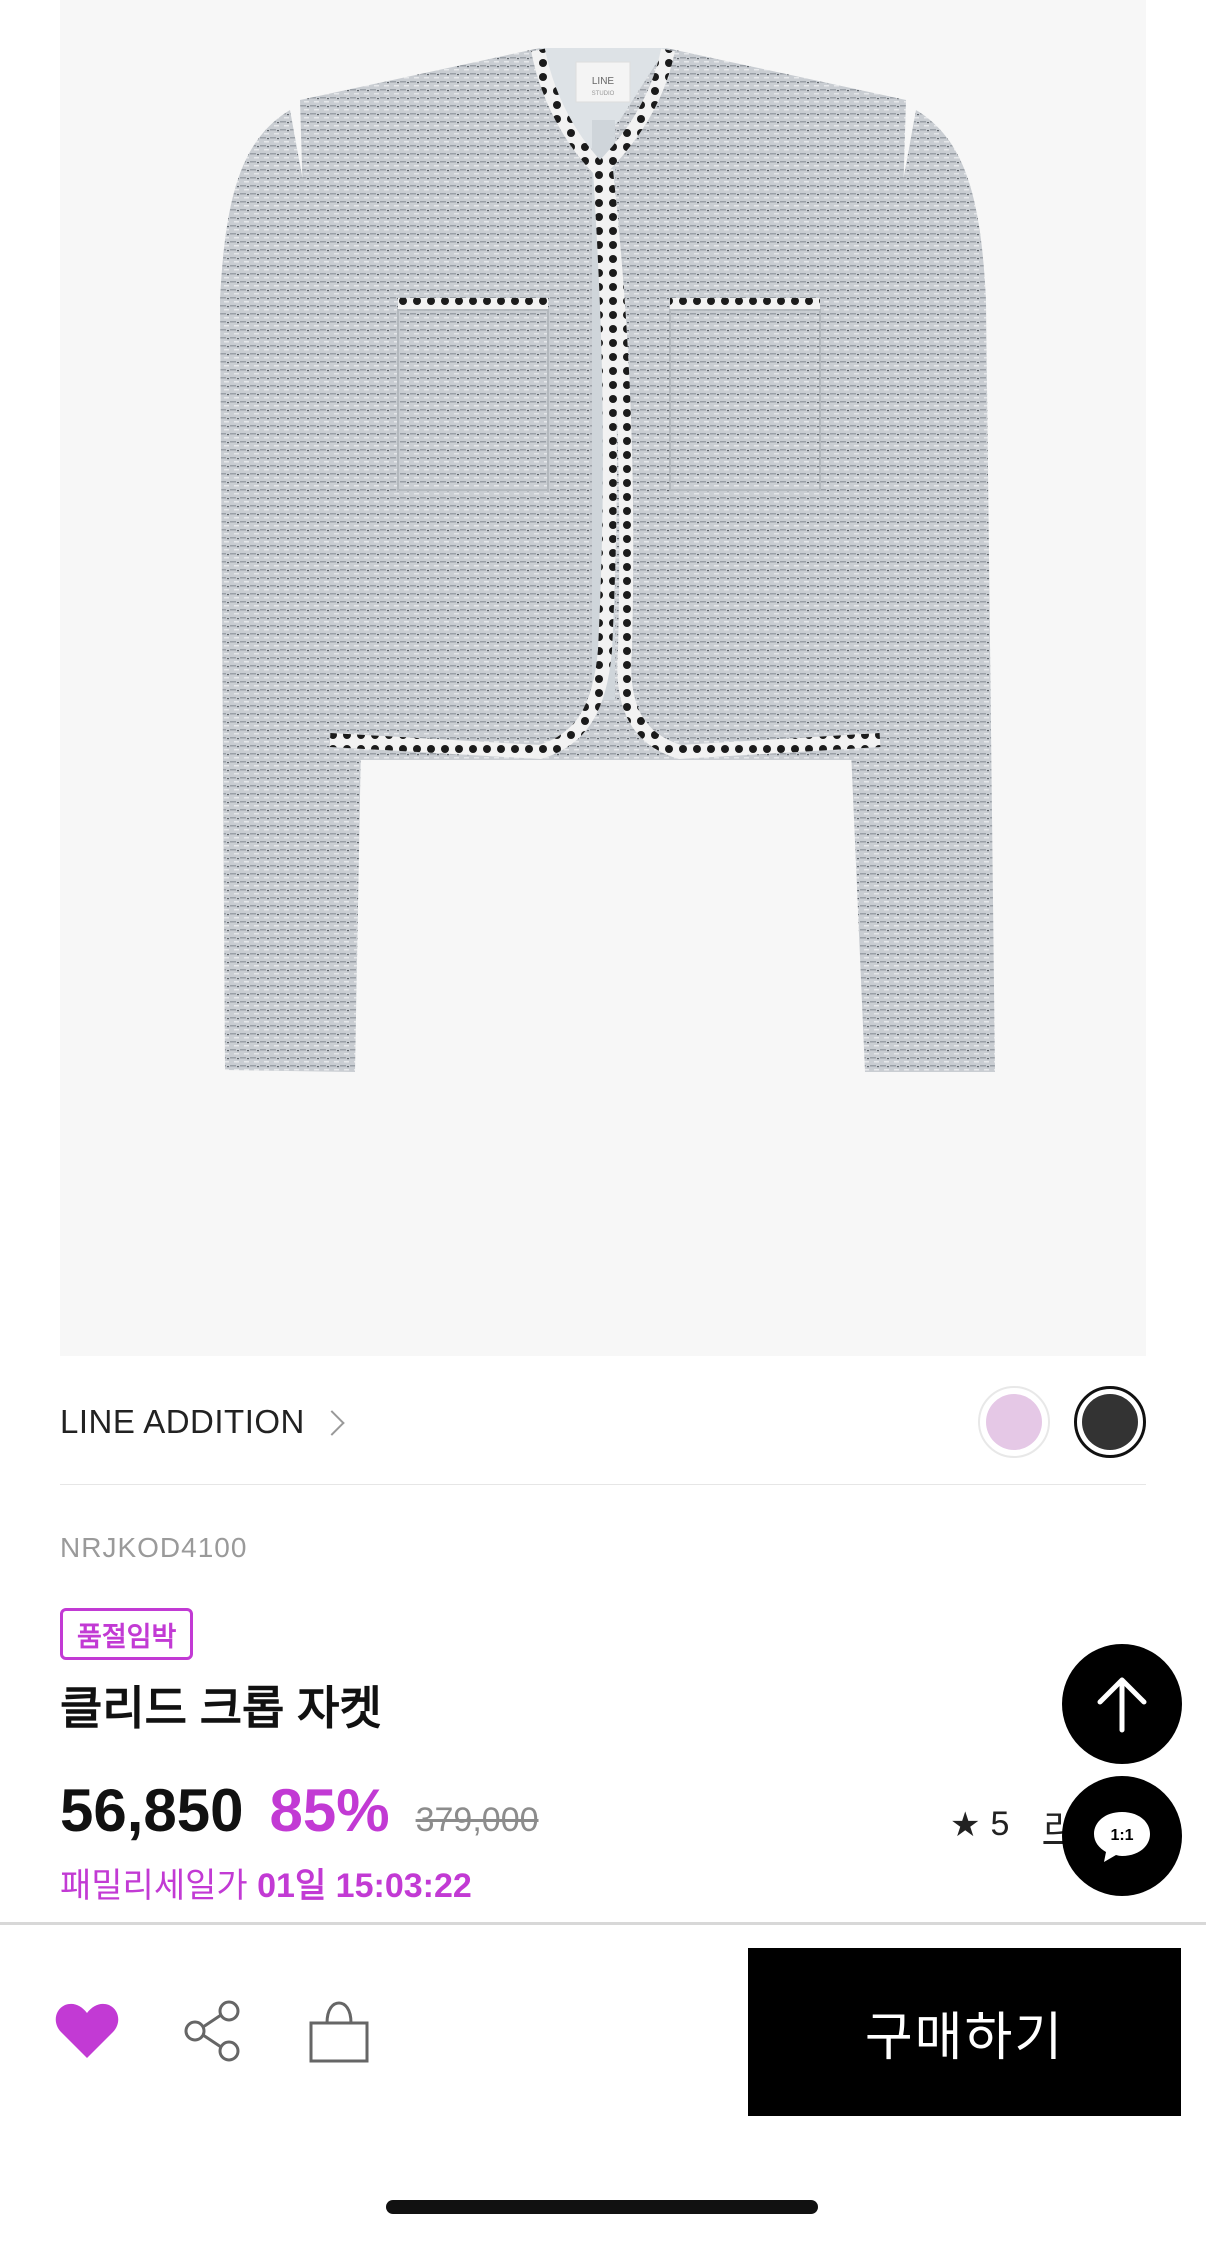 The height and width of the screenshot is (2247, 1206). Describe the element at coordinates (1062, 1422) in the screenshot. I see `color-swatches` at that location.